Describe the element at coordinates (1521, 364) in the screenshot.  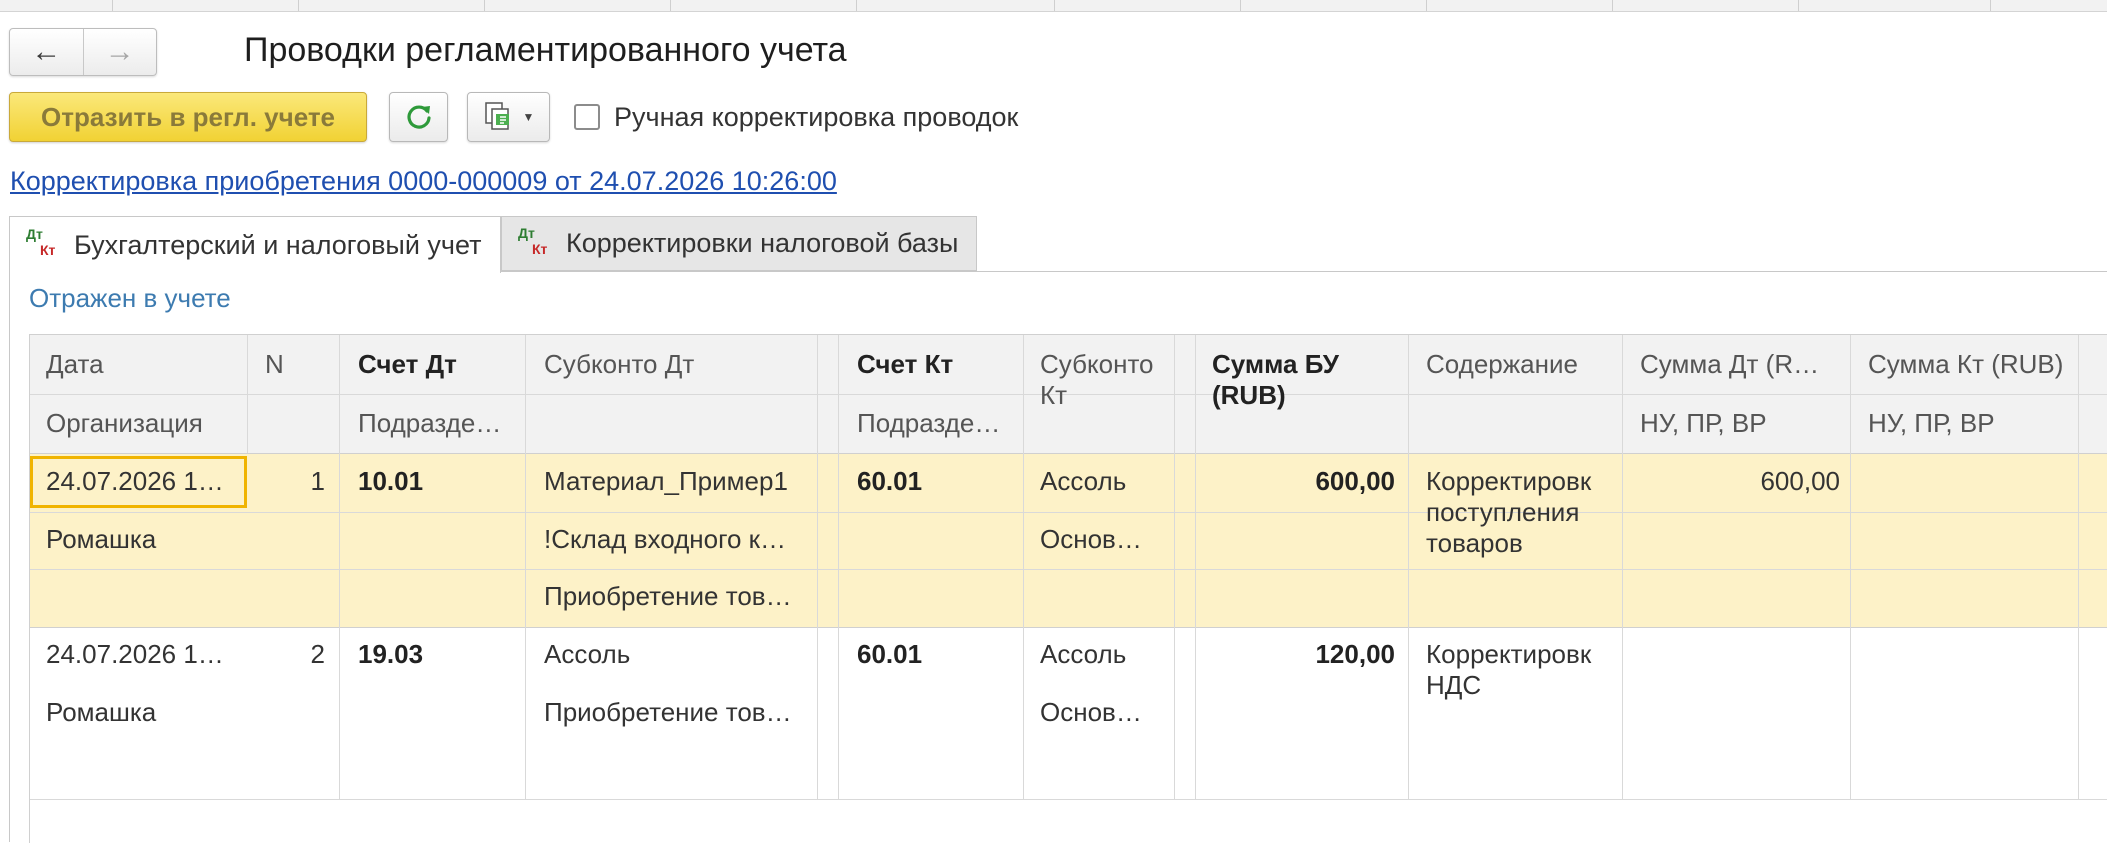
I see `column-header-content: Содержание` at that location.